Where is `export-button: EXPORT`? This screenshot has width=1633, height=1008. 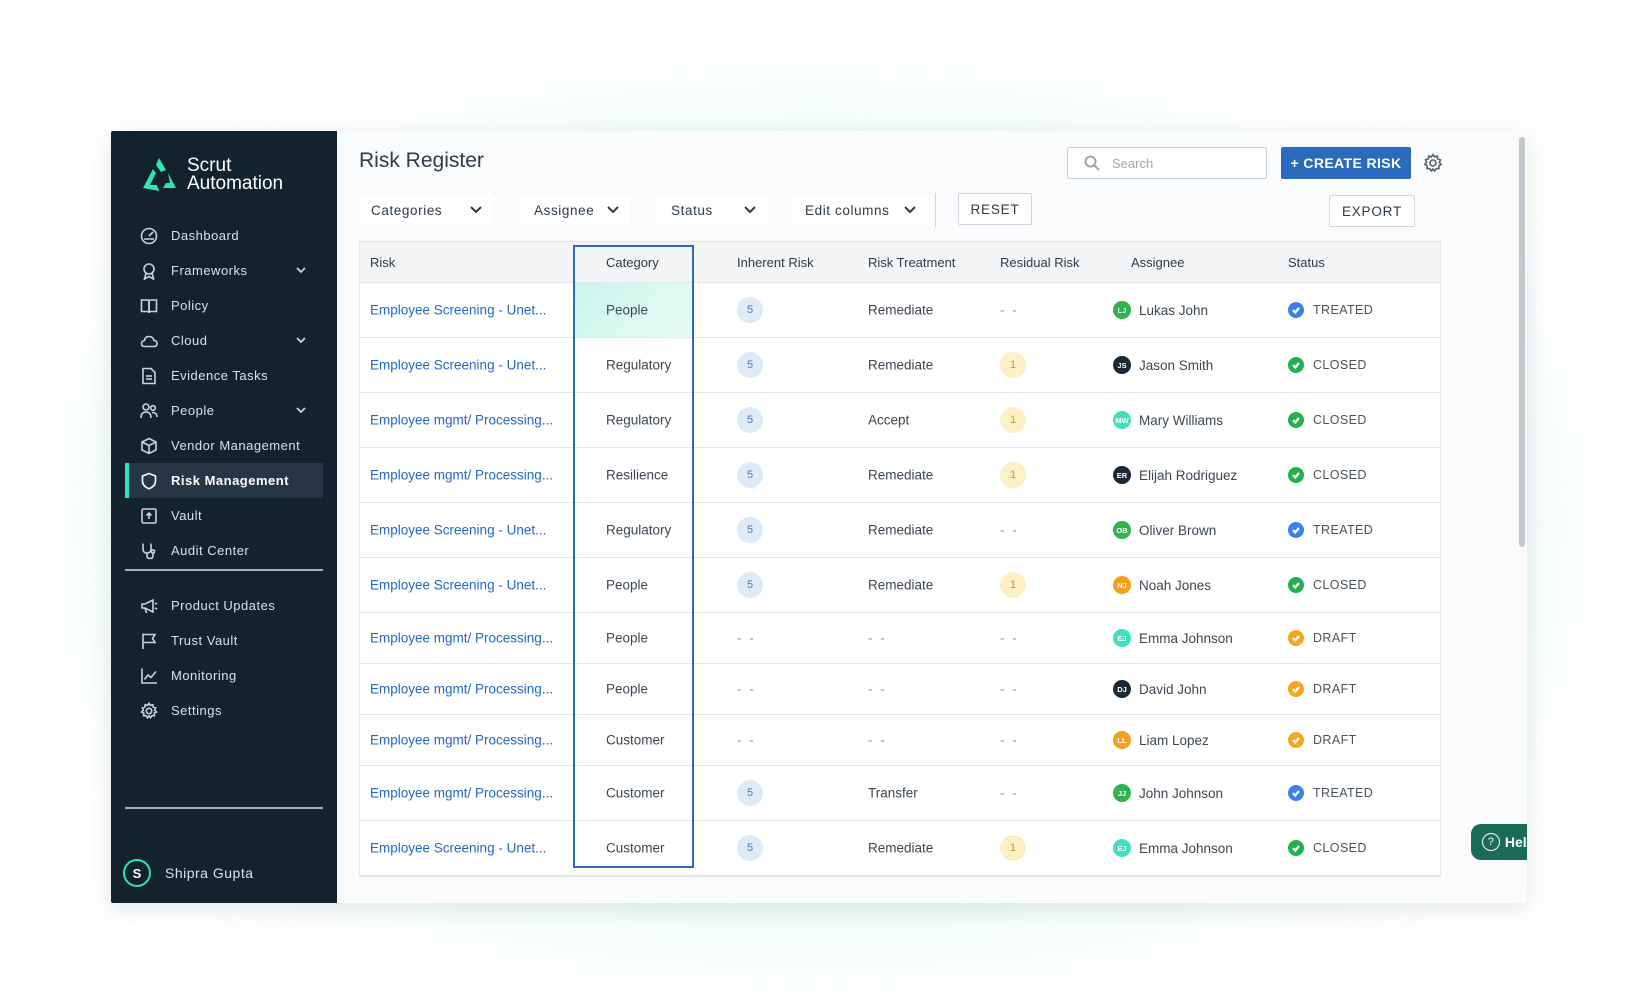
export-button: EXPORT is located at coordinates (1372, 211).